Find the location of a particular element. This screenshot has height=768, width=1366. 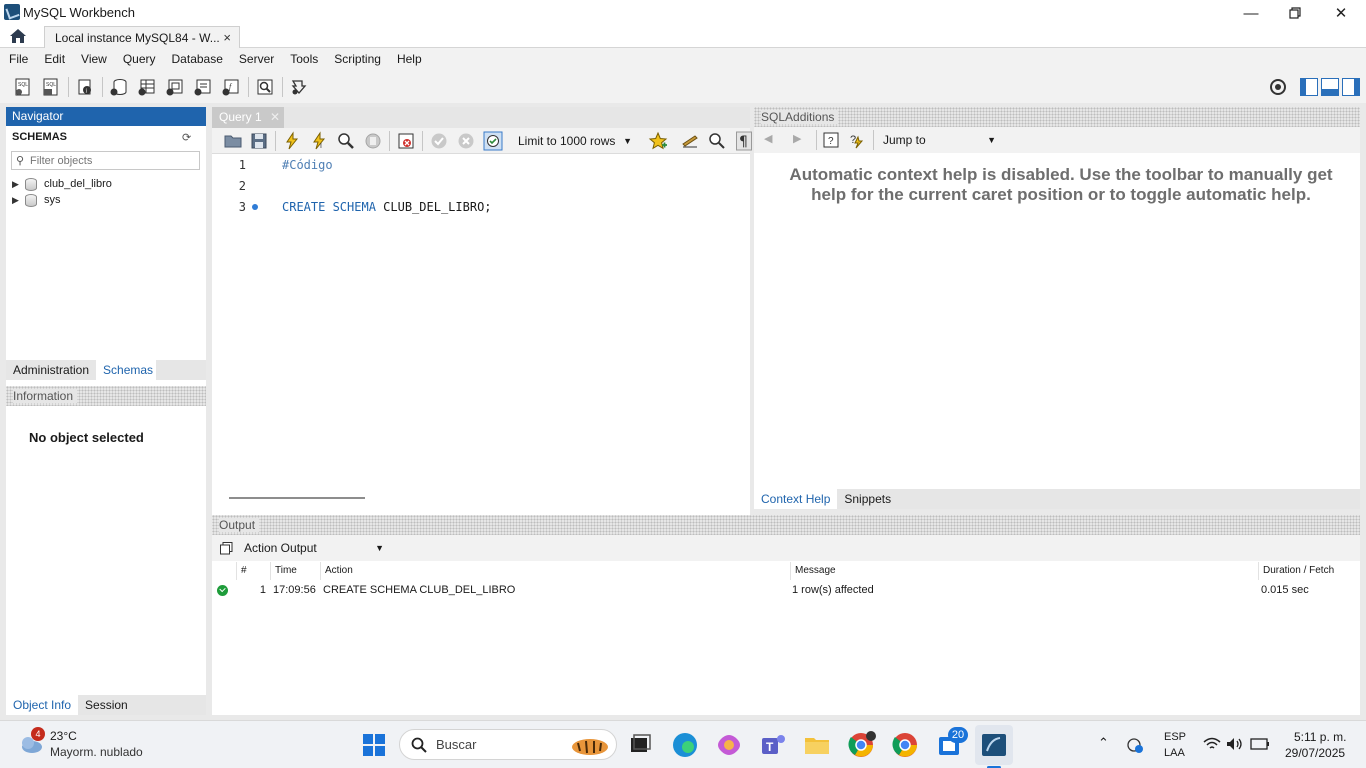

network-status-icon is located at coordinates (1135, 745).